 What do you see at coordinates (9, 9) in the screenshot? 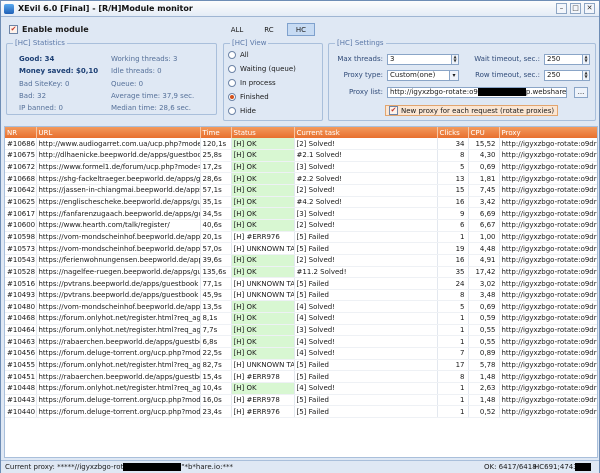
I see `app-icon` at bounding box center [9, 9].